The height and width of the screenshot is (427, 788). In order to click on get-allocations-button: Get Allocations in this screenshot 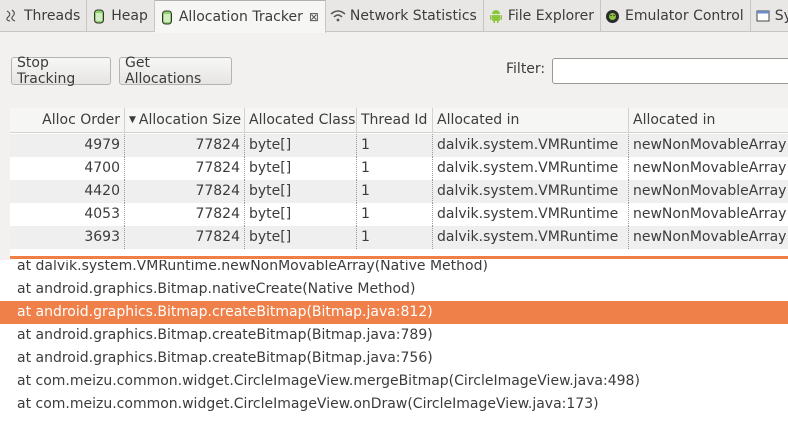, I will do `click(175, 71)`.